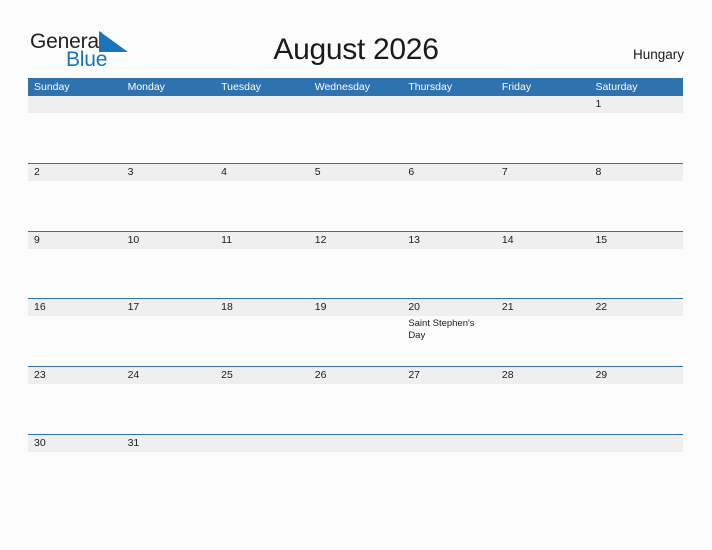  What do you see at coordinates (636, 265) in the screenshot?
I see `calendar-day-cell: 15` at bounding box center [636, 265].